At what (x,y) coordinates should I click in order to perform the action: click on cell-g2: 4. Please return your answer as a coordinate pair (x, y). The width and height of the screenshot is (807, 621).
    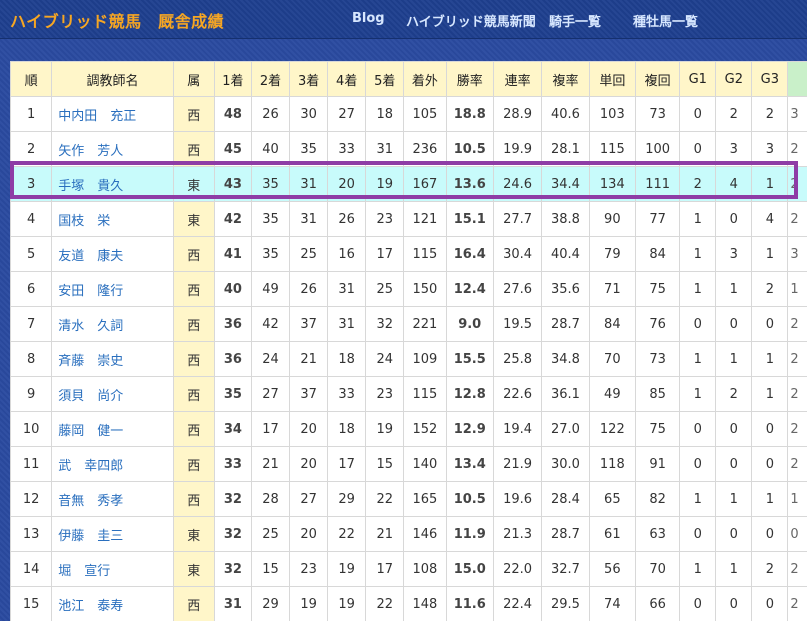
    Looking at the image, I should click on (734, 184).